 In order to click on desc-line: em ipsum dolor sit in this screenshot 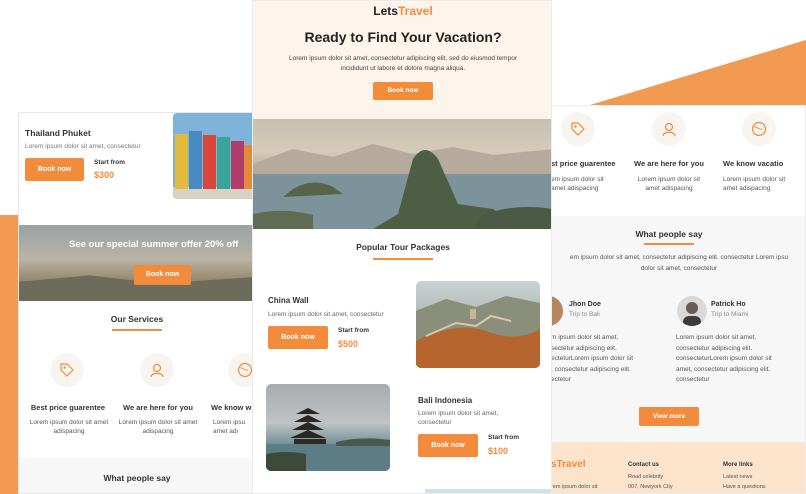, I will do `click(577, 179)`.